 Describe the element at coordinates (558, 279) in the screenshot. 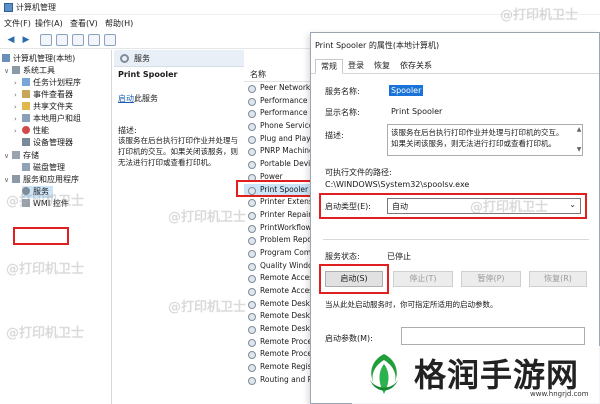

I see `resume-button: 恢复(R)` at that location.